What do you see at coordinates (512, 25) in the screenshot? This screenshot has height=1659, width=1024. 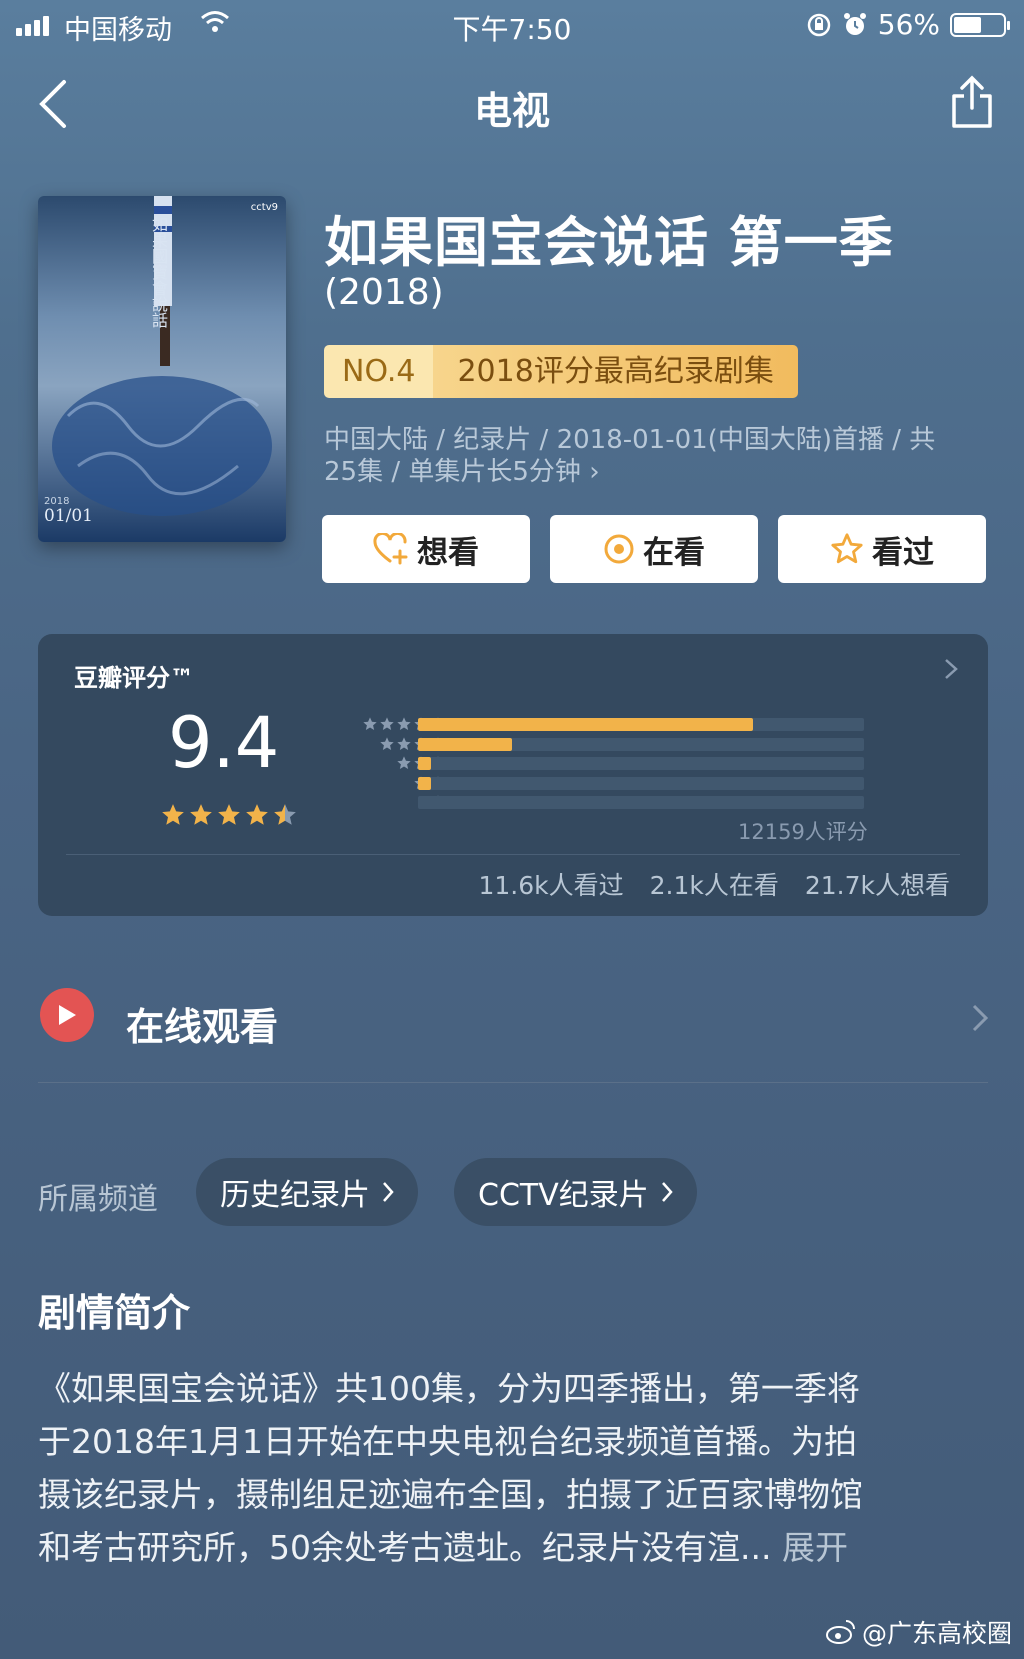 I see `status-bar: 中国移动 下午7:50 56%` at bounding box center [512, 25].